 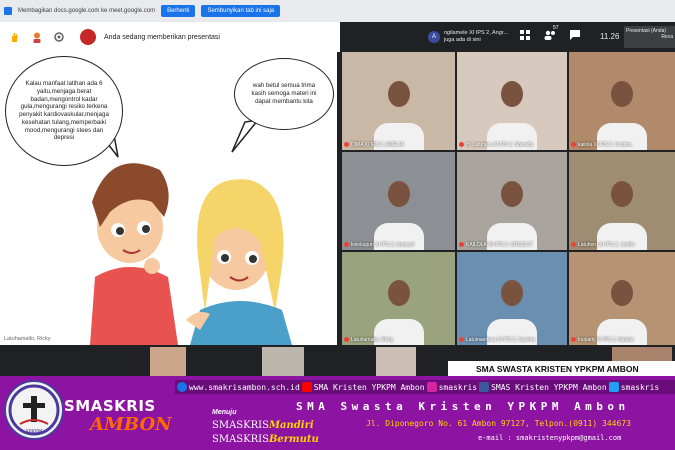 What do you see at coordinates (240, 439) in the screenshot?
I see `motto-bermutu-prefix: SMASKRIS` at bounding box center [240, 439].